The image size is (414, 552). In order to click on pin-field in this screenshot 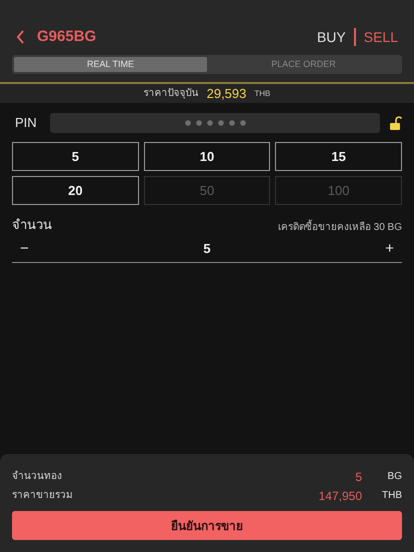, I will do `click(215, 123)`.